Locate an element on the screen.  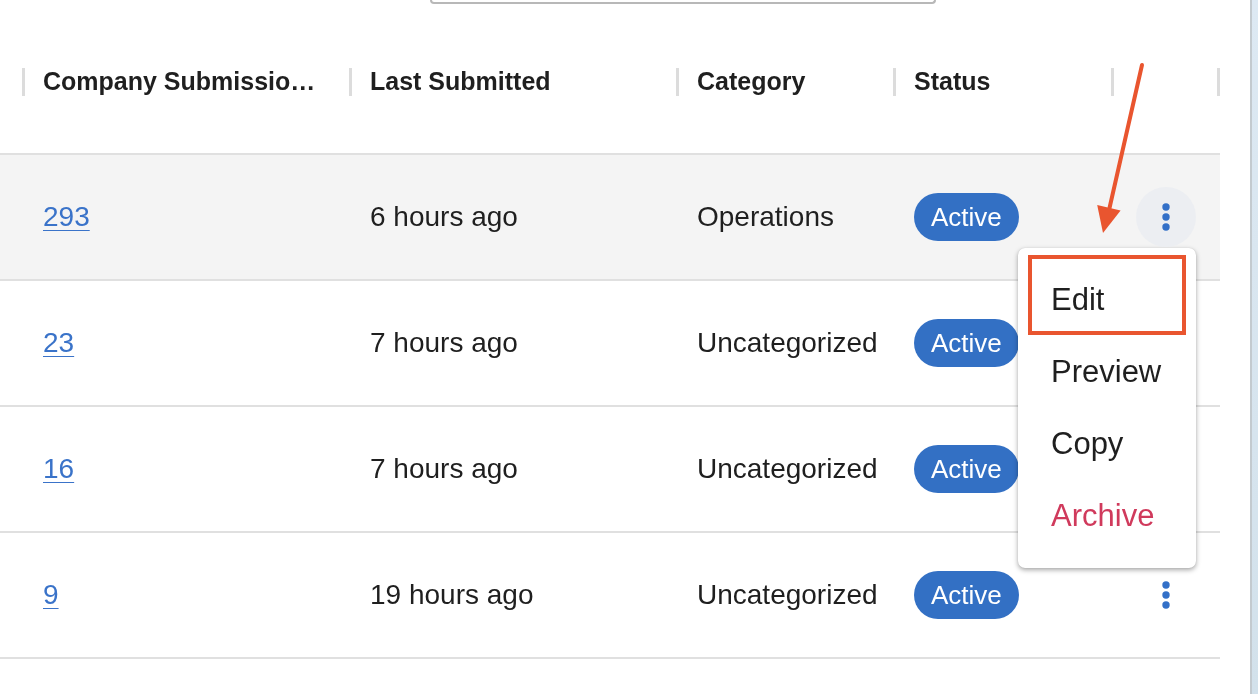
menu-item: Copy is located at coordinates (1107, 444).